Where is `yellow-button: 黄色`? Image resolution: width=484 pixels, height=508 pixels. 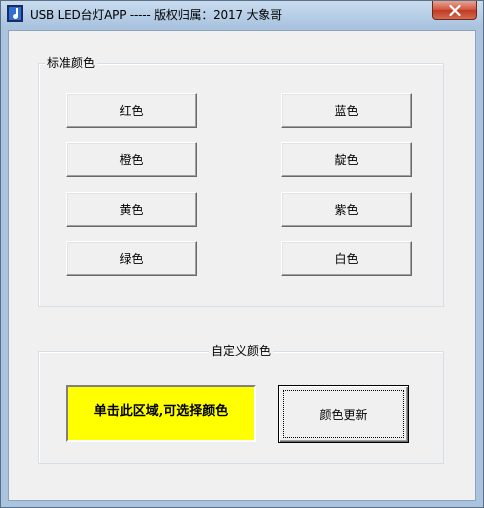 yellow-button: 黄色 is located at coordinates (131, 209).